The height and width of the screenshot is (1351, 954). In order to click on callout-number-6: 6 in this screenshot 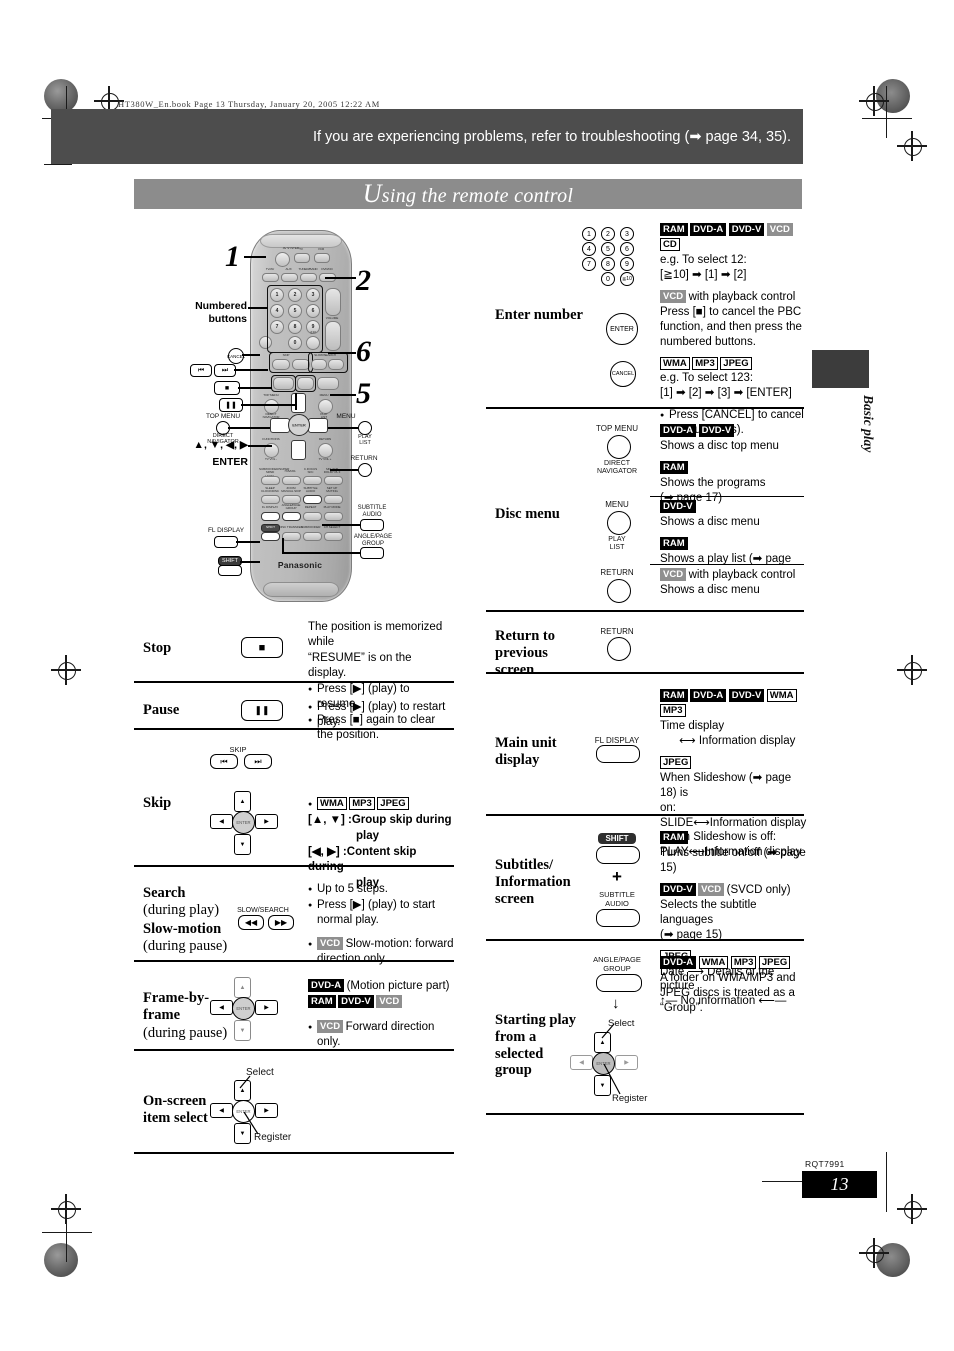, I will do `click(363, 351)`.